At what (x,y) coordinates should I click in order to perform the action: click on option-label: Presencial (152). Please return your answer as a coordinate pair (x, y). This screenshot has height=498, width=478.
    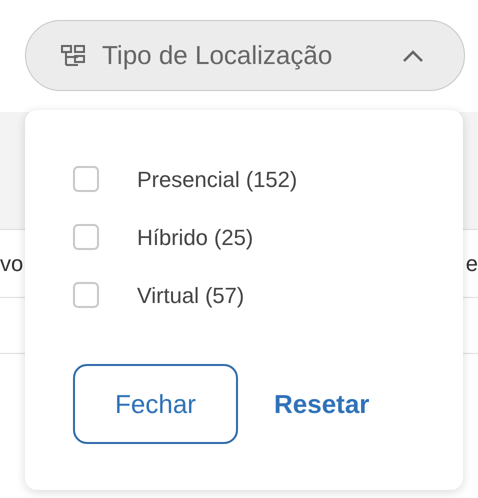
    Looking at the image, I should click on (217, 179).